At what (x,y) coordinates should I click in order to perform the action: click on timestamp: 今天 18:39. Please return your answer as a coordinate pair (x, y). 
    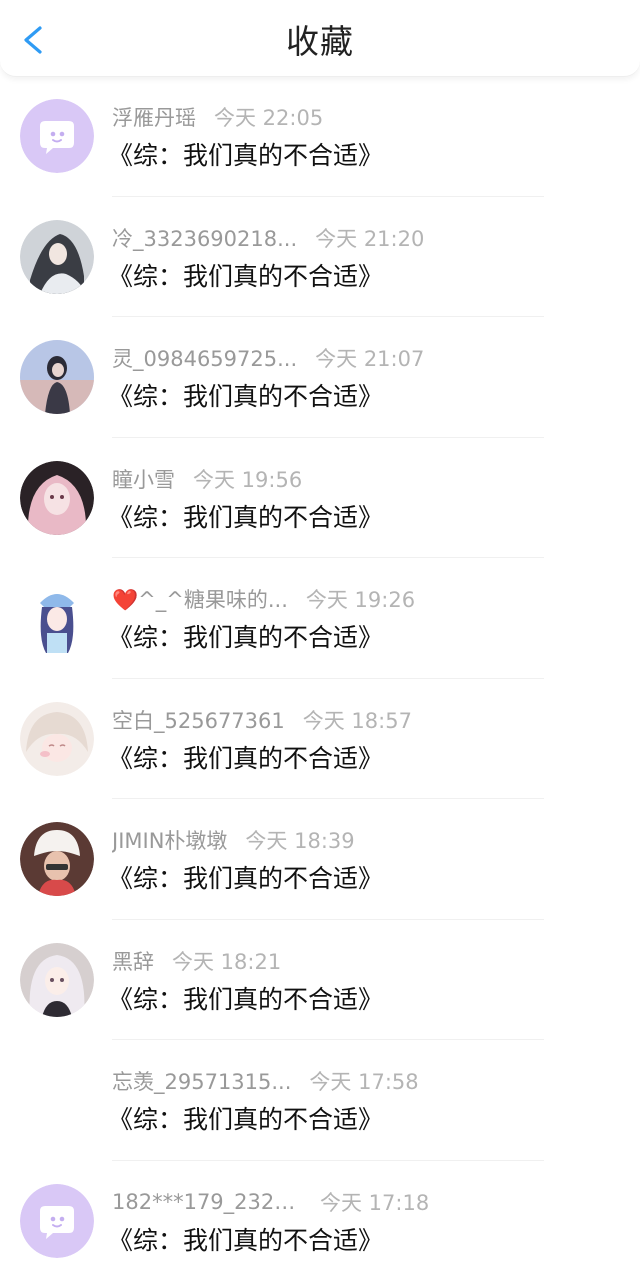
    Looking at the image, I should click on (300, 841).